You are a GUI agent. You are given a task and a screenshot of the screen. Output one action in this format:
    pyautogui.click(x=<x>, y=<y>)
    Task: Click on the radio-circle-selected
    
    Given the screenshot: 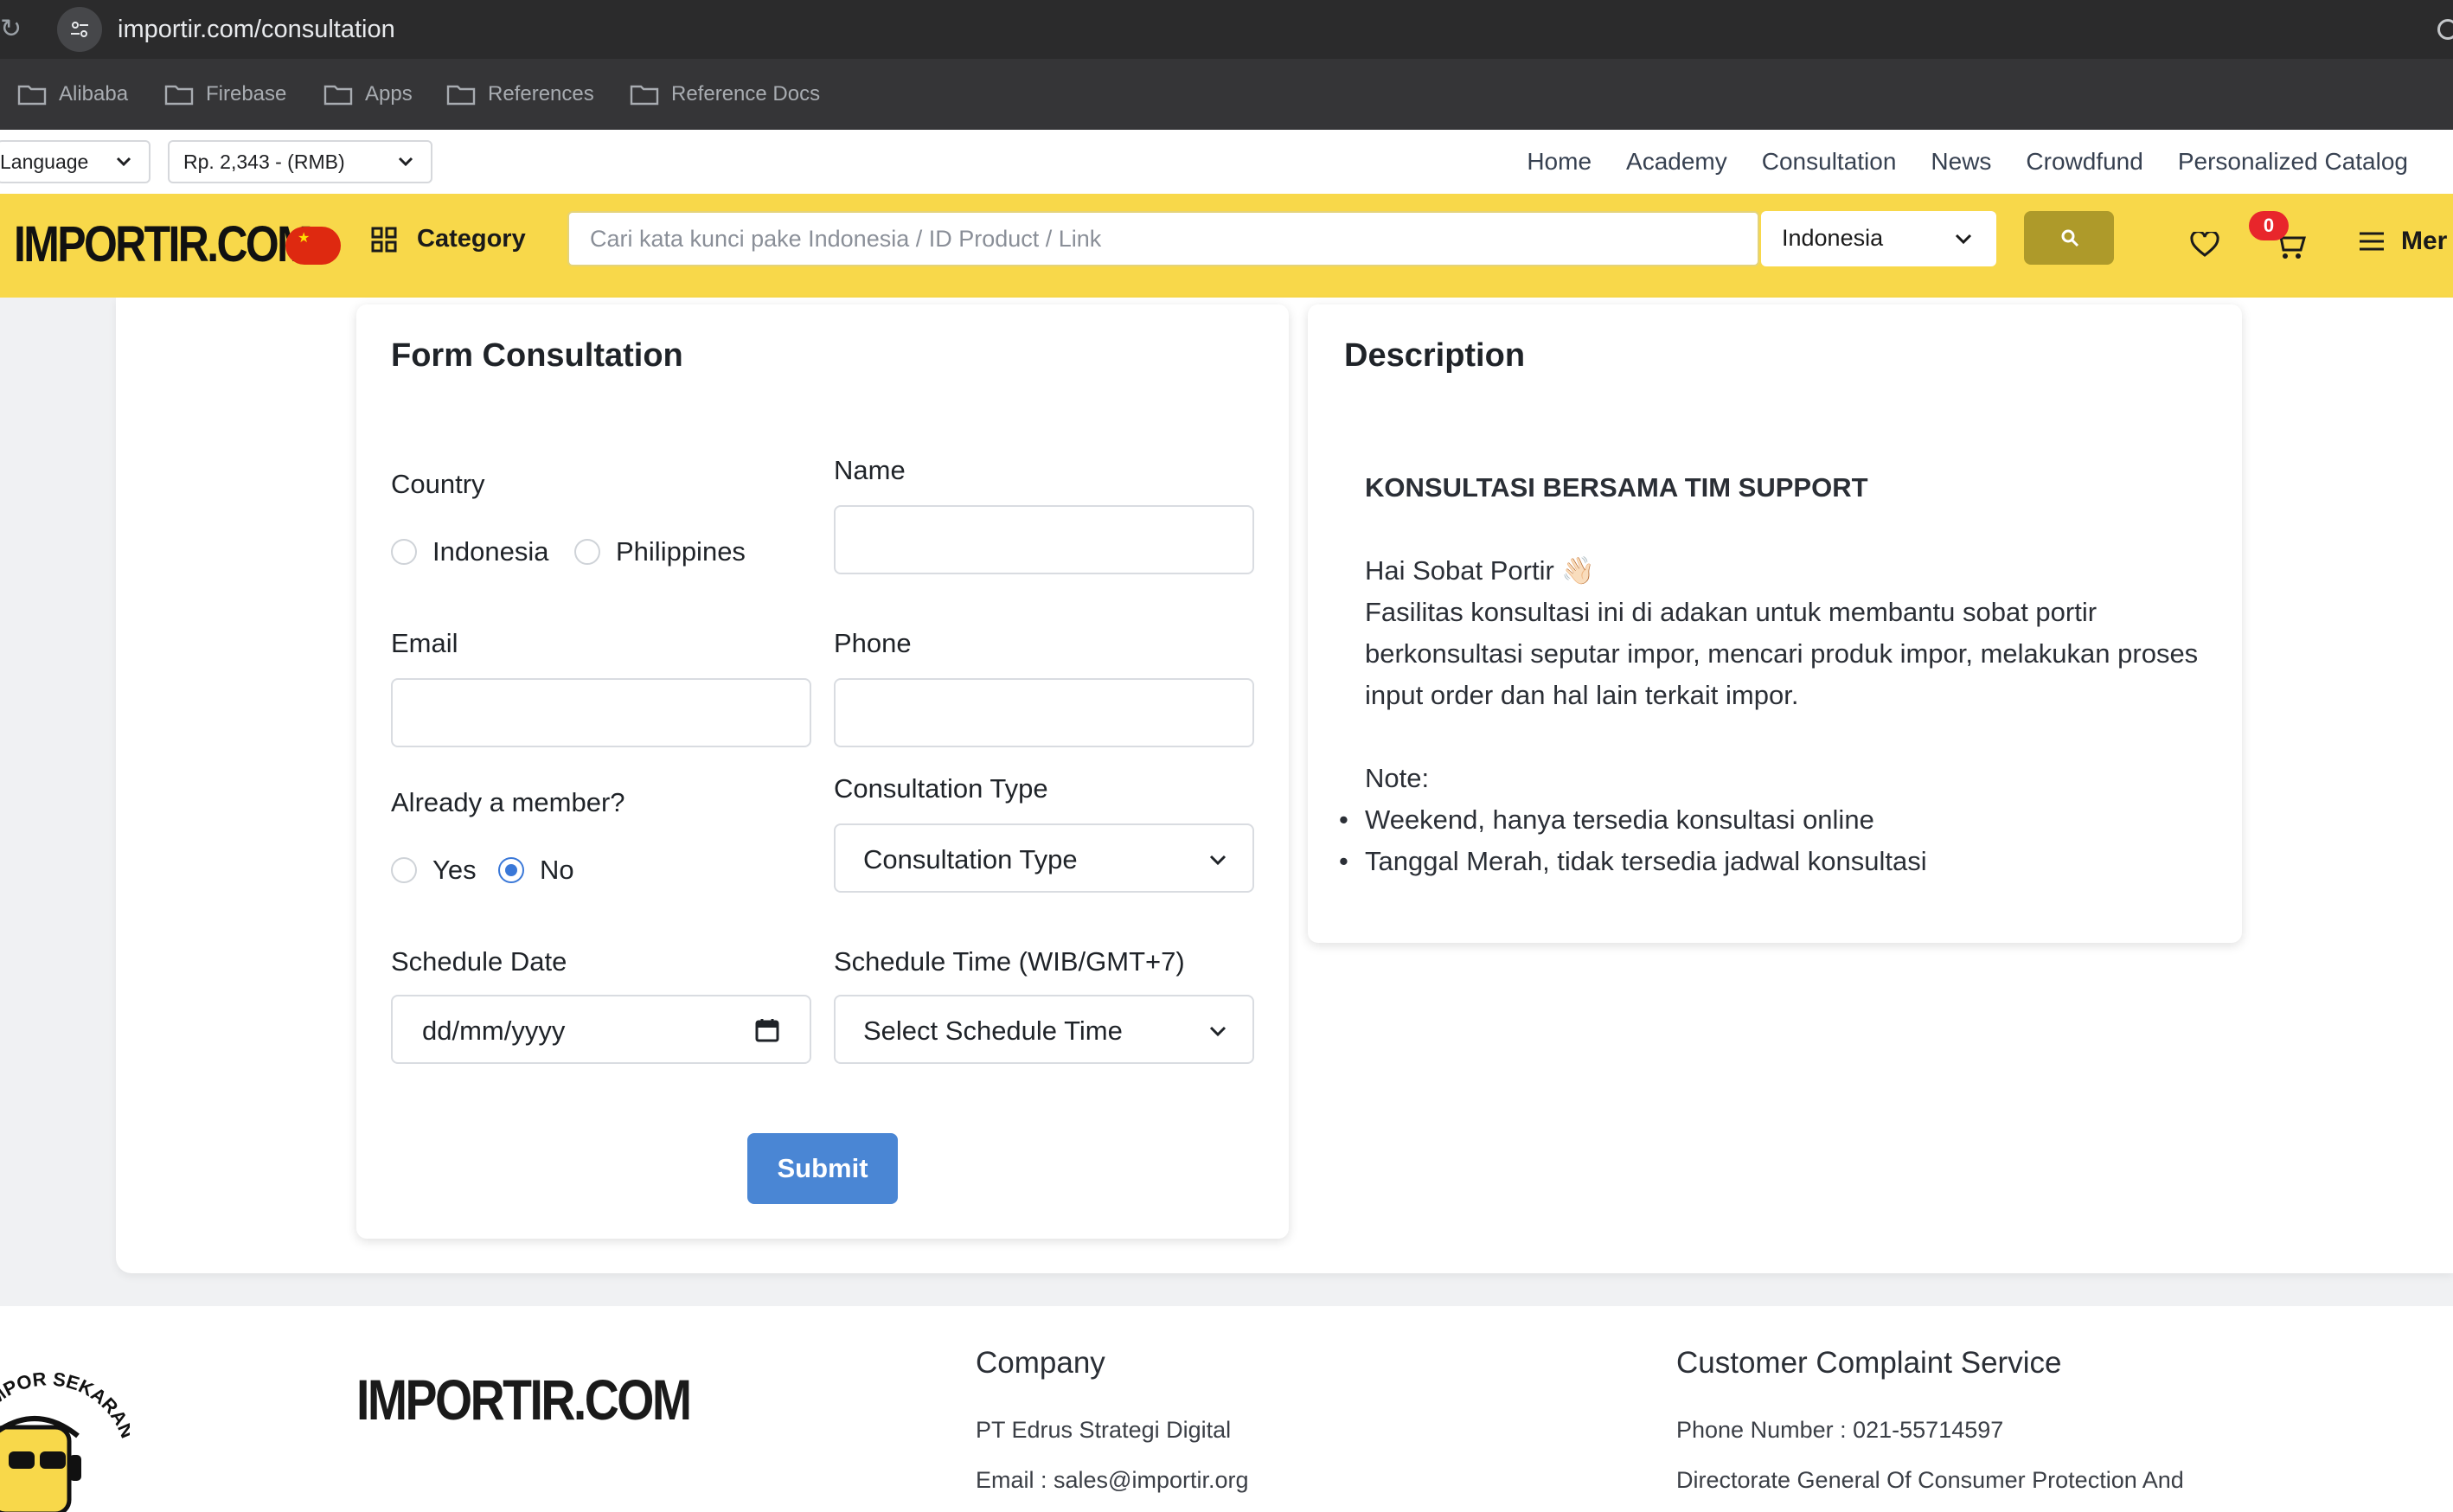 What is the action you would take?
    pyautogui.click(x=511, y=870)
    